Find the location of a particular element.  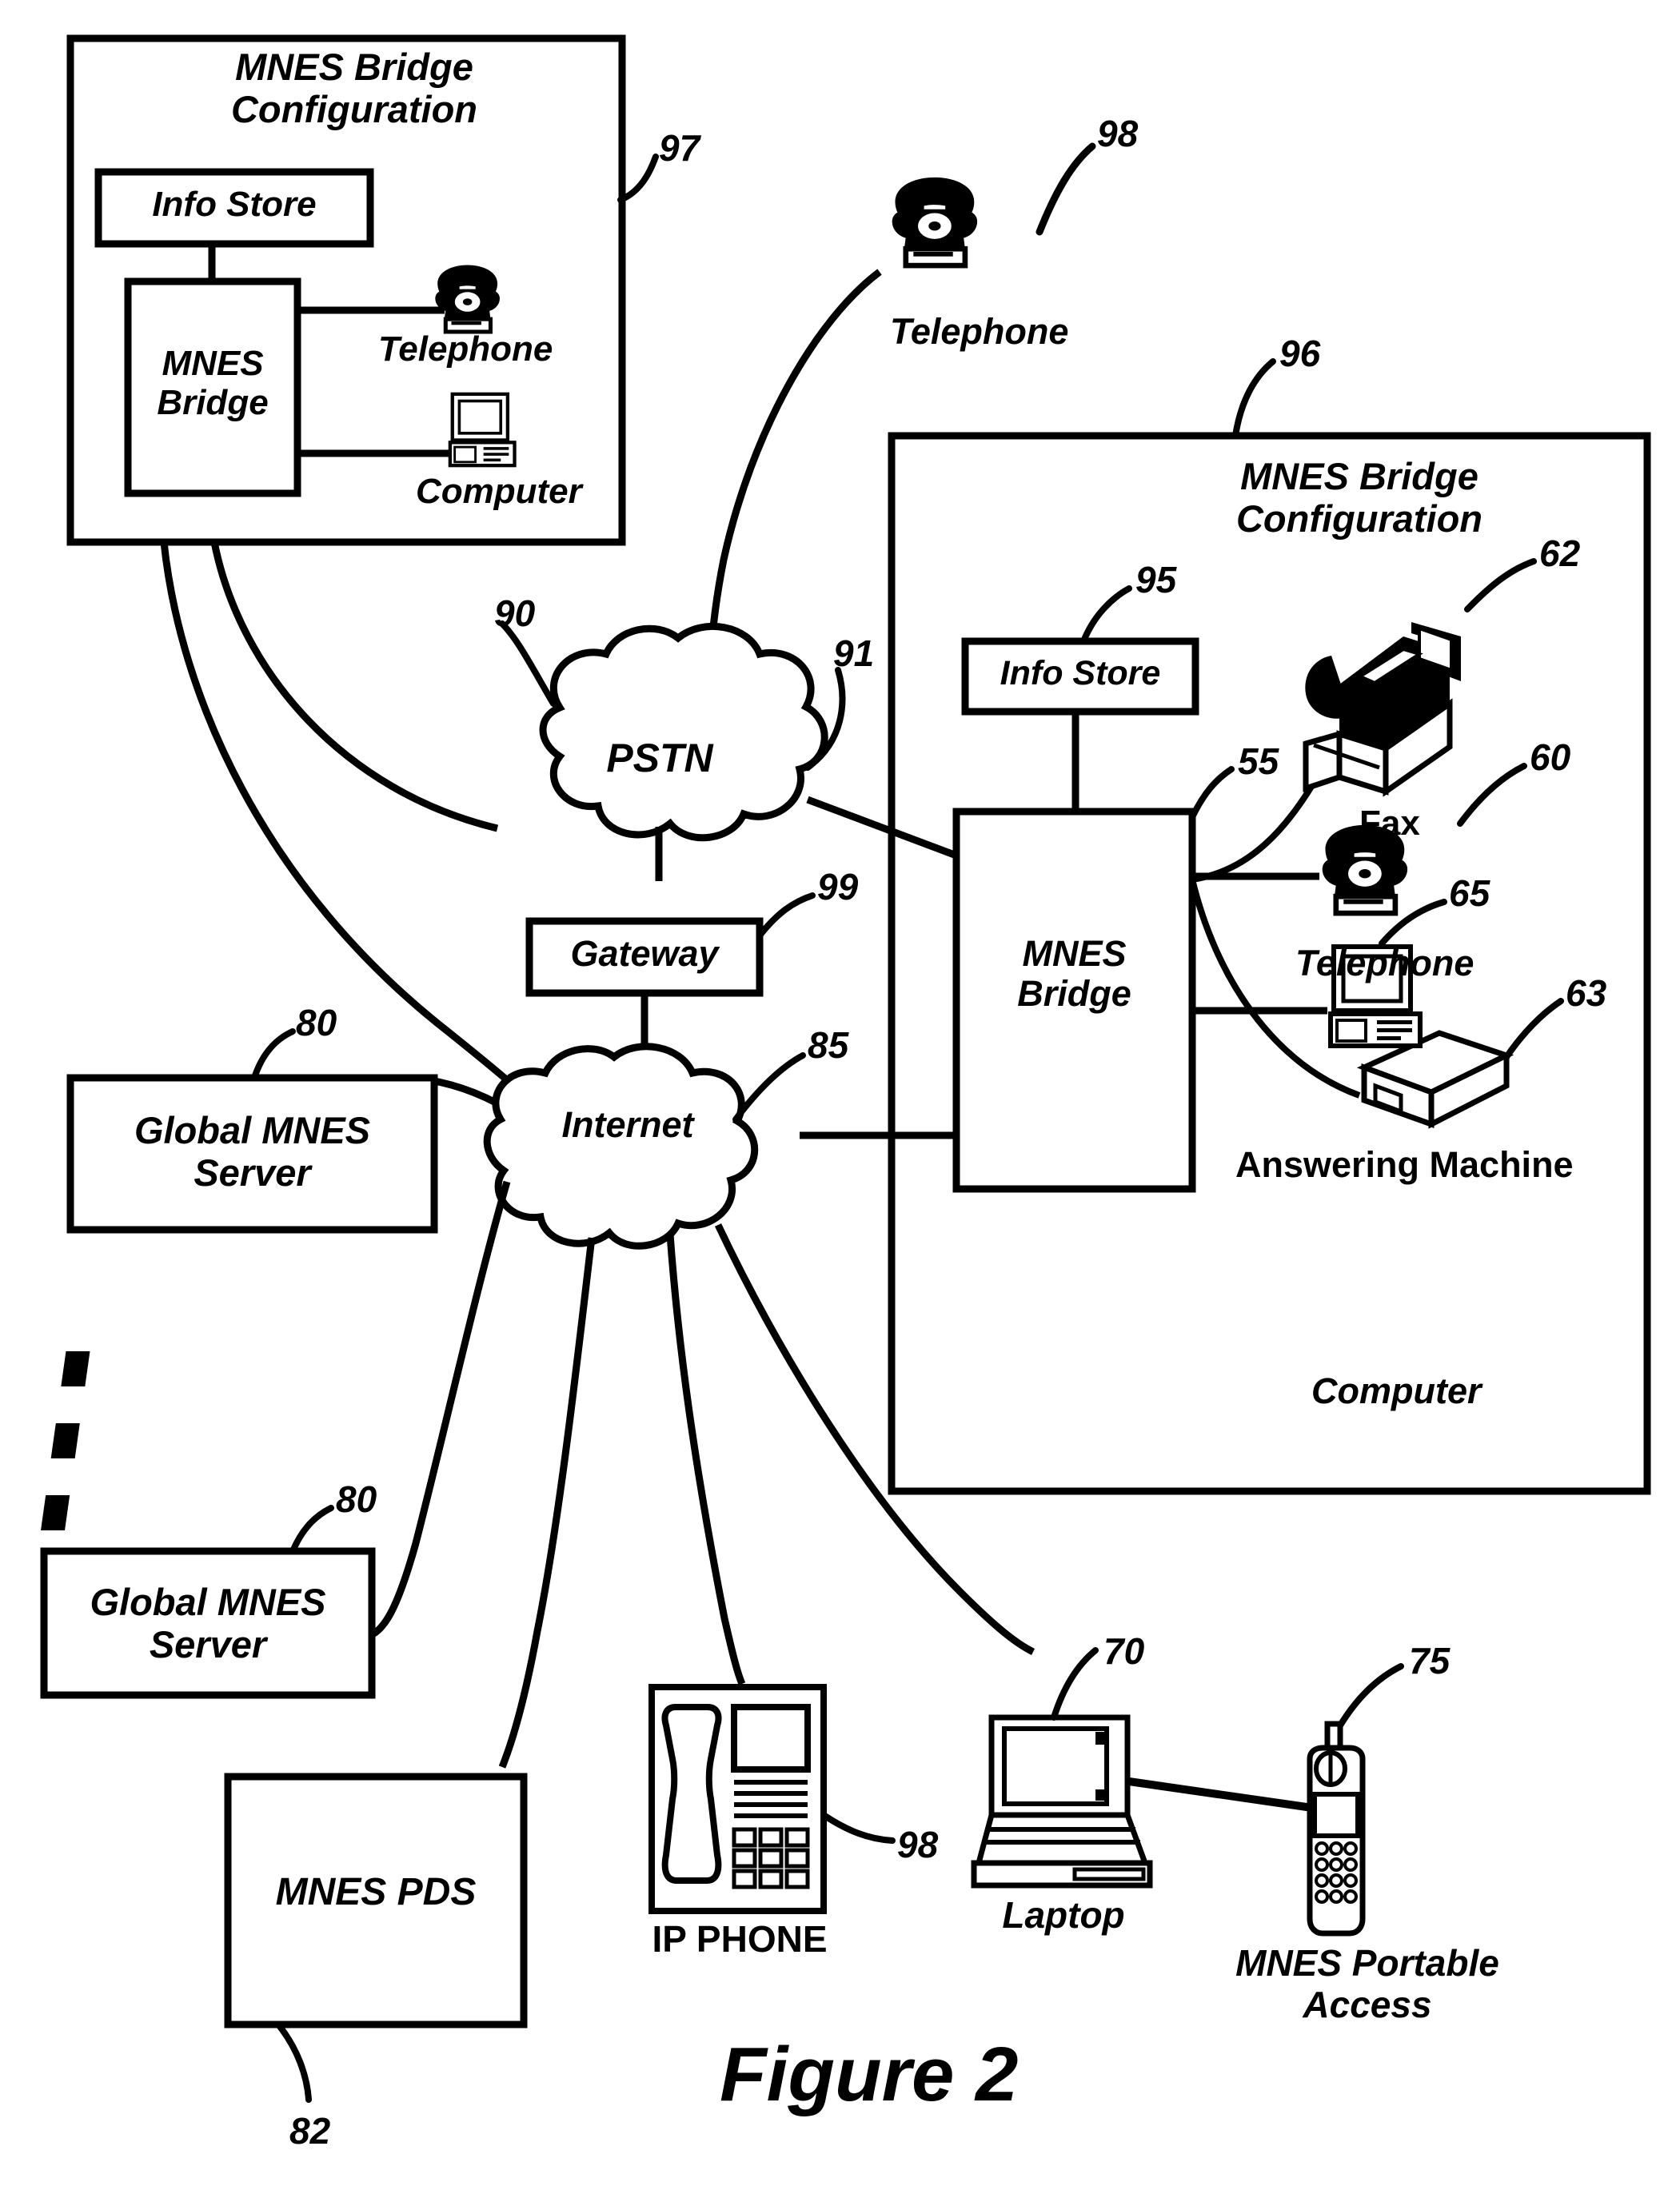

laptop-label: Laptop is located at coordinates (1064, 1915).